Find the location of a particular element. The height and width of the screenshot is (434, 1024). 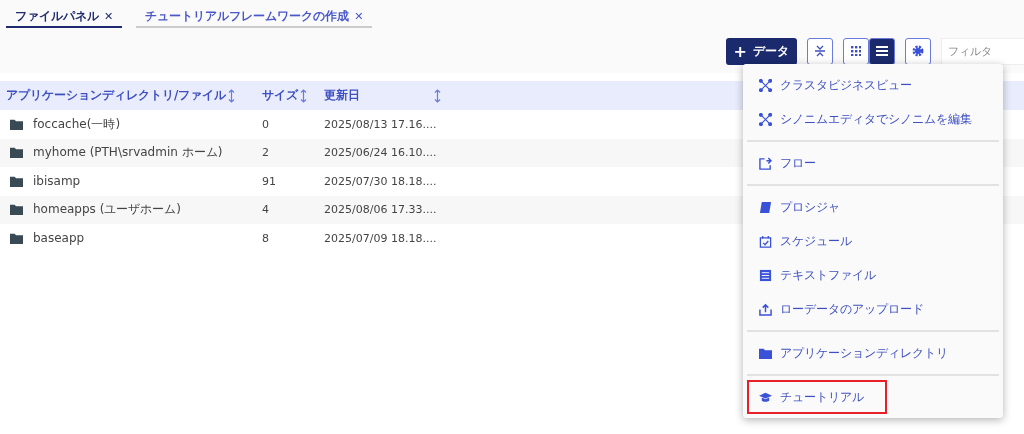

settings-button is located at coordinates (918, 51).